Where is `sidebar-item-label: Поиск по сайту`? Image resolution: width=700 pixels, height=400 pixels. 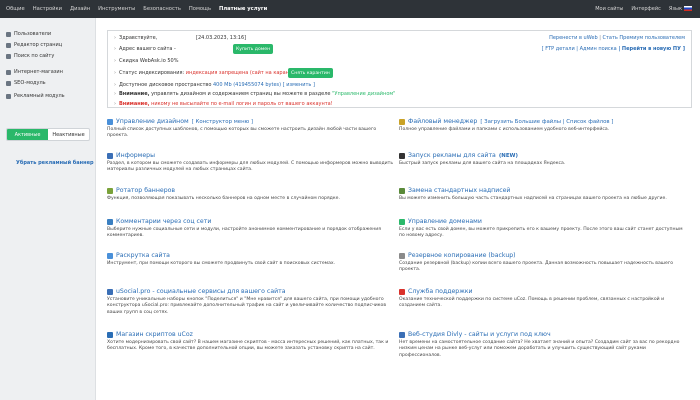
sidebar-item-label: Поиск по сайту is located at coordinates (34, 56).